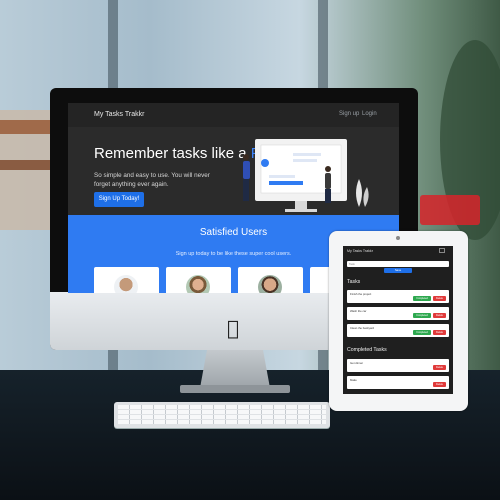 This screenshot has width=500, height=500. Describe the element at coordinates (398, 296) in the screenshot. I see `task-item: Finish the project Completed Delete` at that location.